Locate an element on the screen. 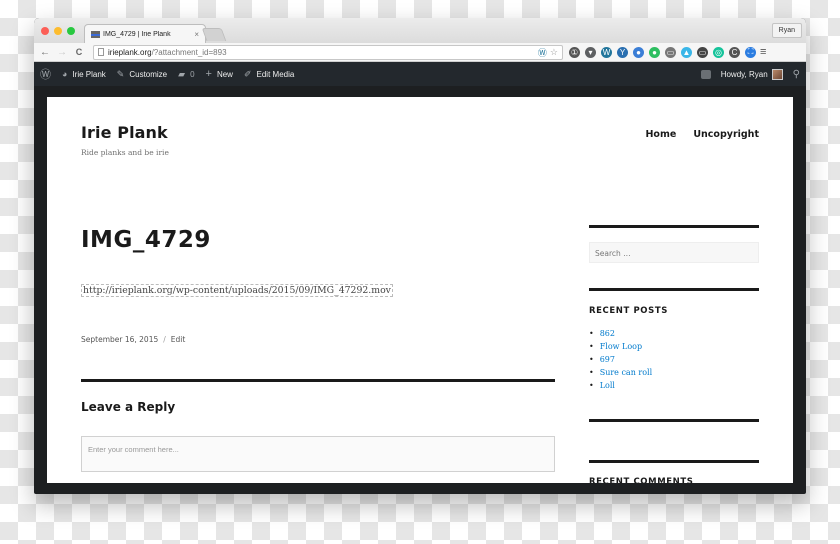 The width and height of the screenshot is (840, 544). address-bar: irieplank.org /?attachment_id=893 Ⓦ ☆ is located at coordinates (328, 52).